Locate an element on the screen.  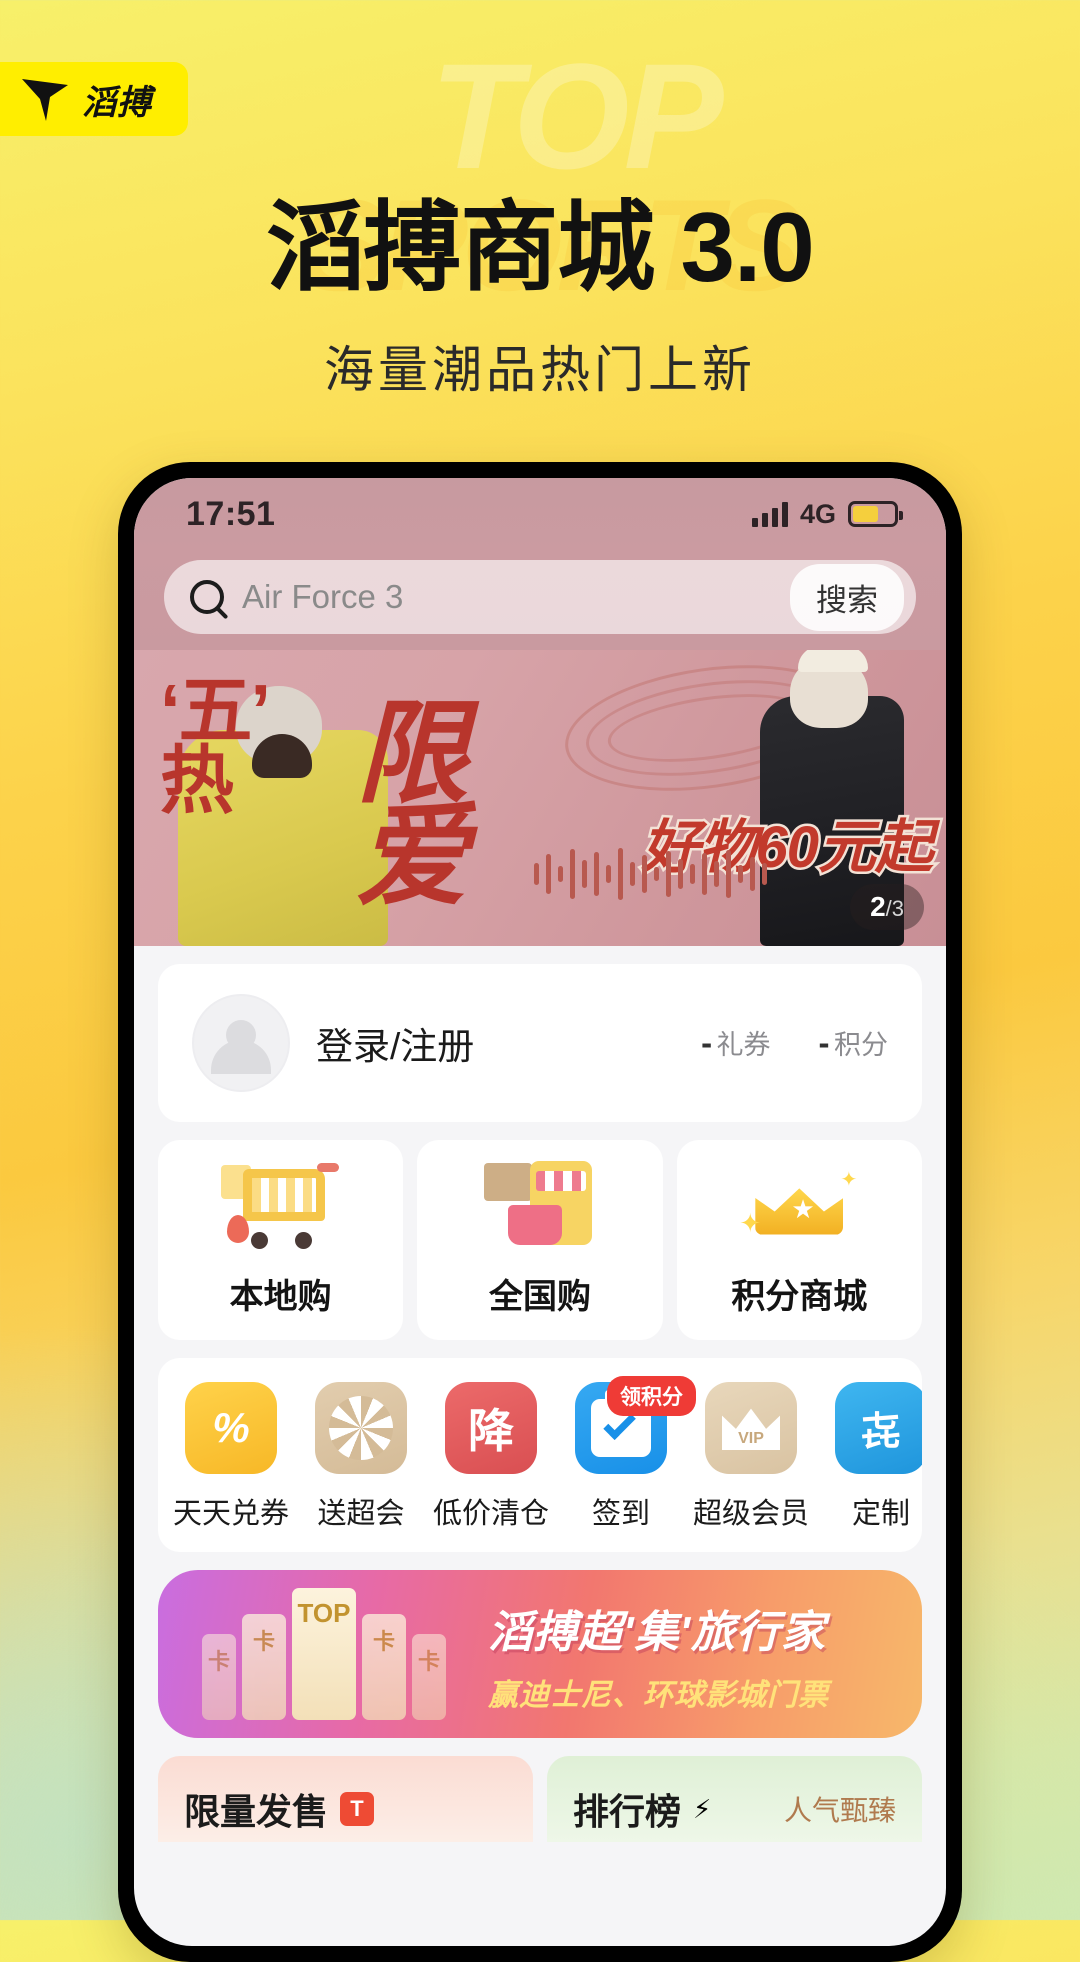
signal-bars-icon is located at coordinates (769, 514).